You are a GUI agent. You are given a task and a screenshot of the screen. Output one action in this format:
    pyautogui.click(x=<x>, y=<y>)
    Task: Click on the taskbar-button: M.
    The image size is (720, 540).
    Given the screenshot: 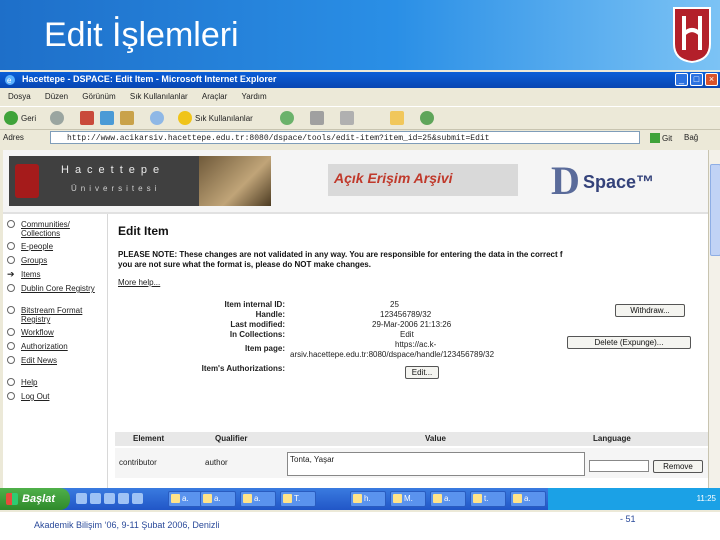 What is the action you would take?
    pyautogui.click(x=408, y=499)
    